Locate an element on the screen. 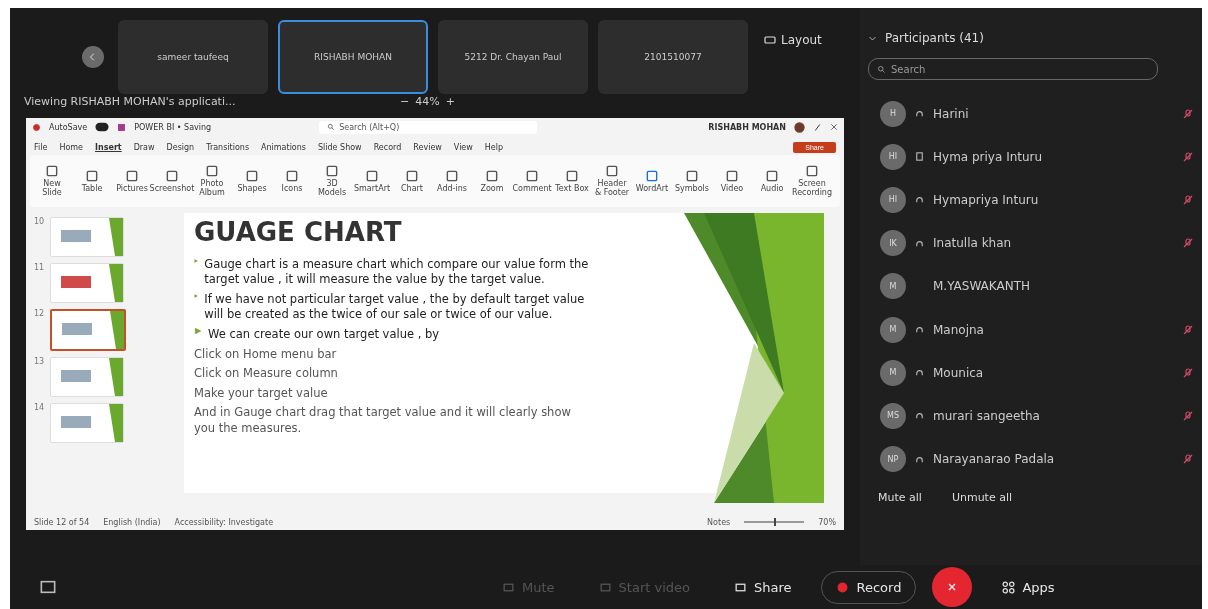 The height and width of the screenshot is (609, 1208). bullet-text: If we have not particular target value , the by default target value will be created as the twice of our sale or twice of our value. is located at coordinates (395, 306).